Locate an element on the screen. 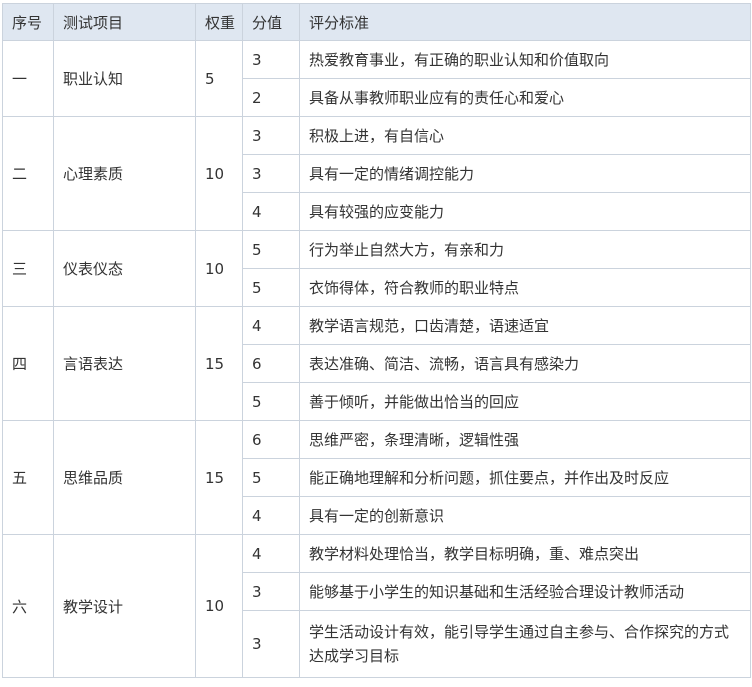 The image size is (752, 687). group-item: 教学设计 is located at coordinates (124, 606).